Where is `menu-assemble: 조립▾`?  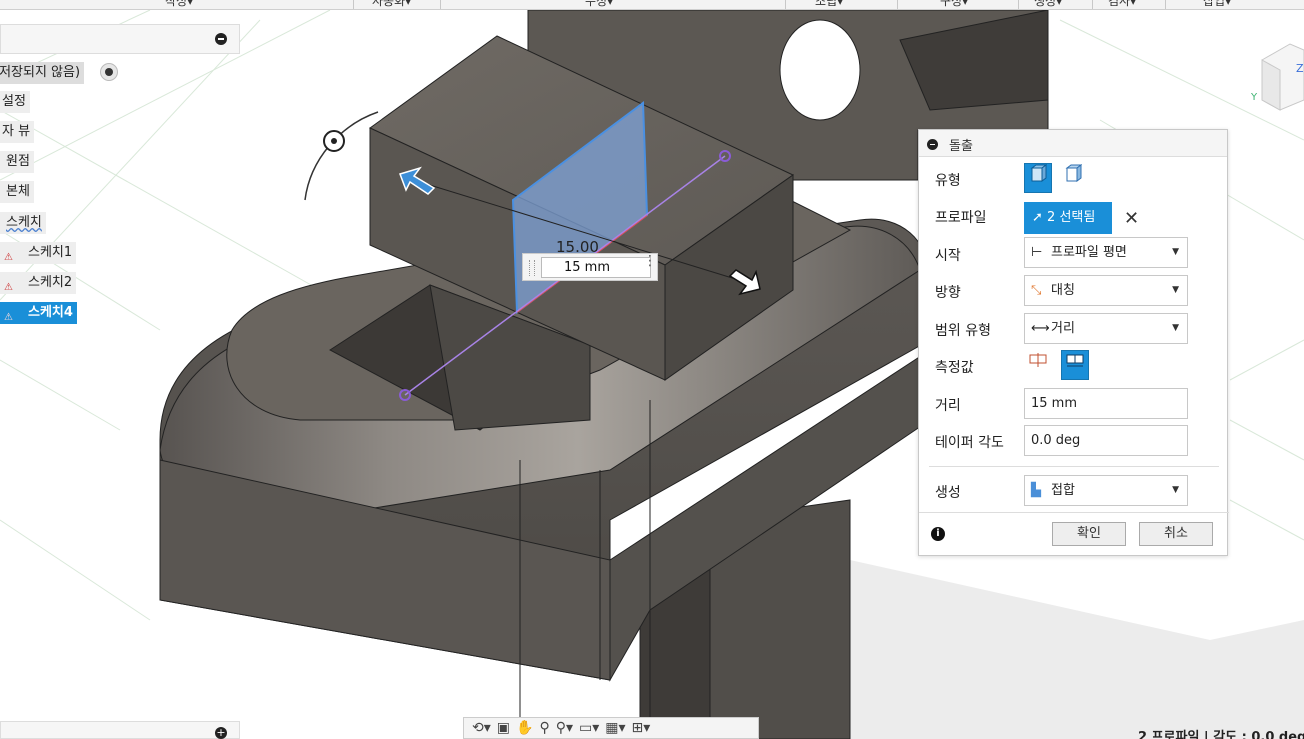 menu-assemble: 조립▾ is located at coordinates (829, 4).